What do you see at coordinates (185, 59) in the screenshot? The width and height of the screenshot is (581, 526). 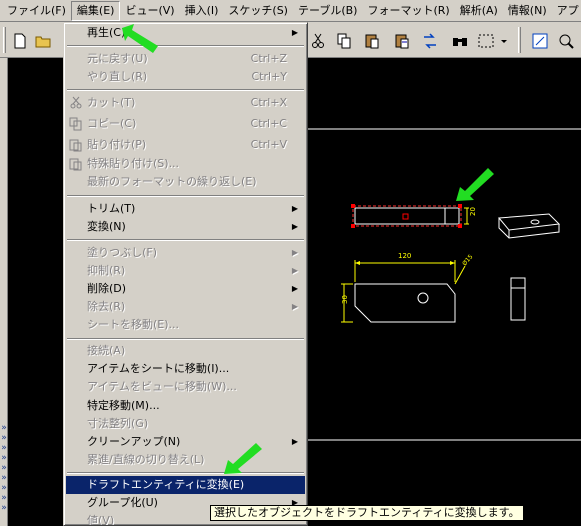 I see `menu-item-undo: 元に戻す(U) Ctrl+Z` at bounding box center [185, 59].